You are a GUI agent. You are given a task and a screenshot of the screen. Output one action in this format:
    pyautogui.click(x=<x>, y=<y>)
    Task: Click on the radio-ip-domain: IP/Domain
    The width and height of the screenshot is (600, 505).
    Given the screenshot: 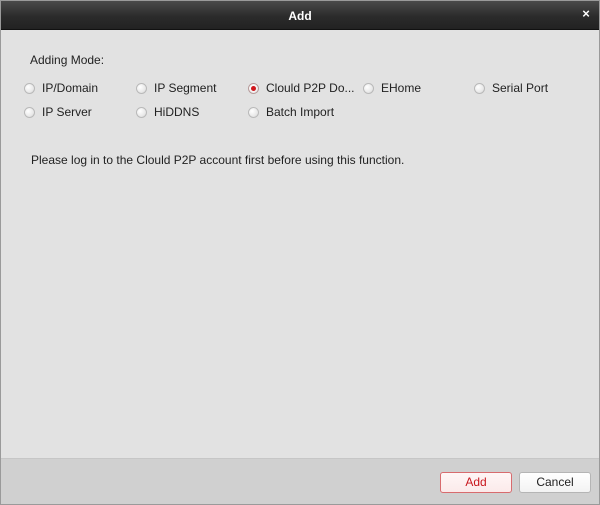 What is the action you would take?
    pyautogui.click(x=61, y=88)
    